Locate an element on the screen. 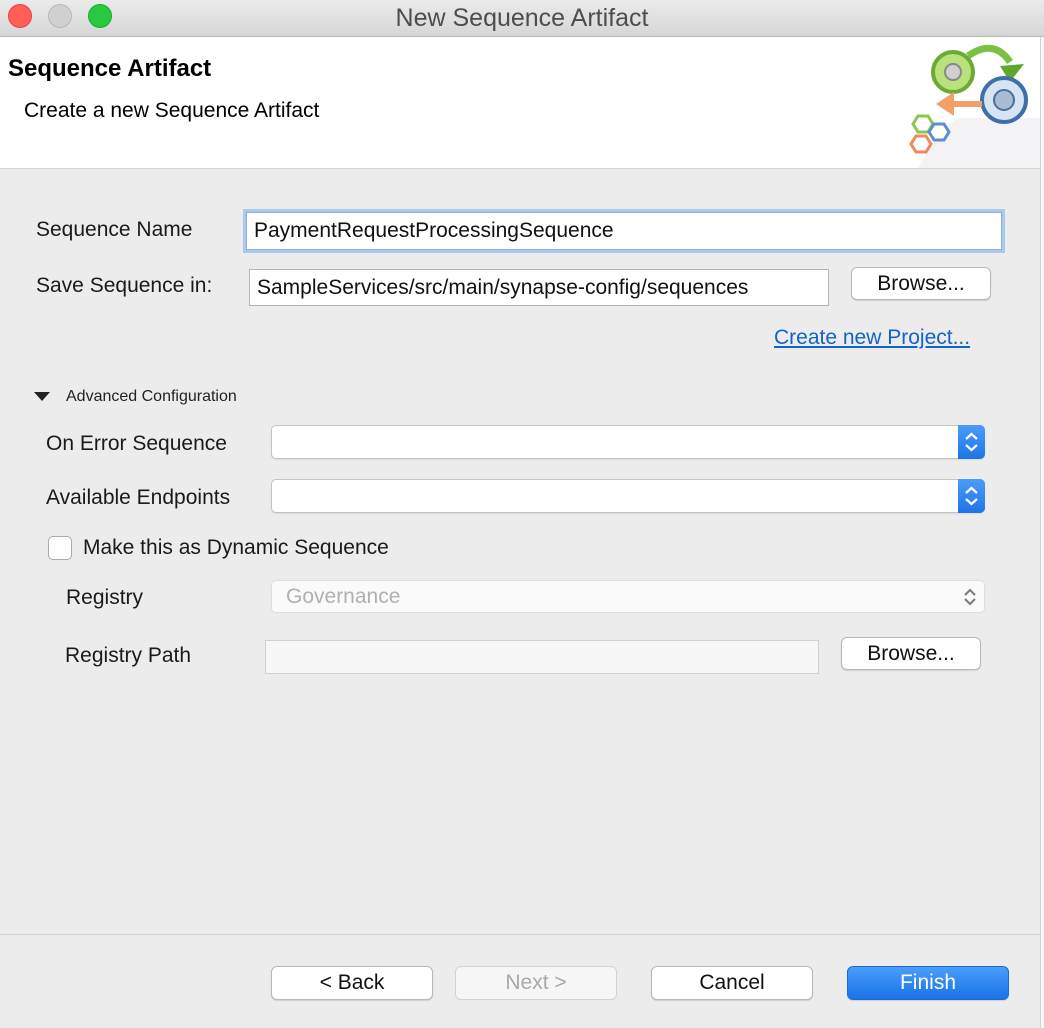 The width and height of the screenshot is (1044, 1028). on-error-sequence-select is located at coordinates (628, 442).